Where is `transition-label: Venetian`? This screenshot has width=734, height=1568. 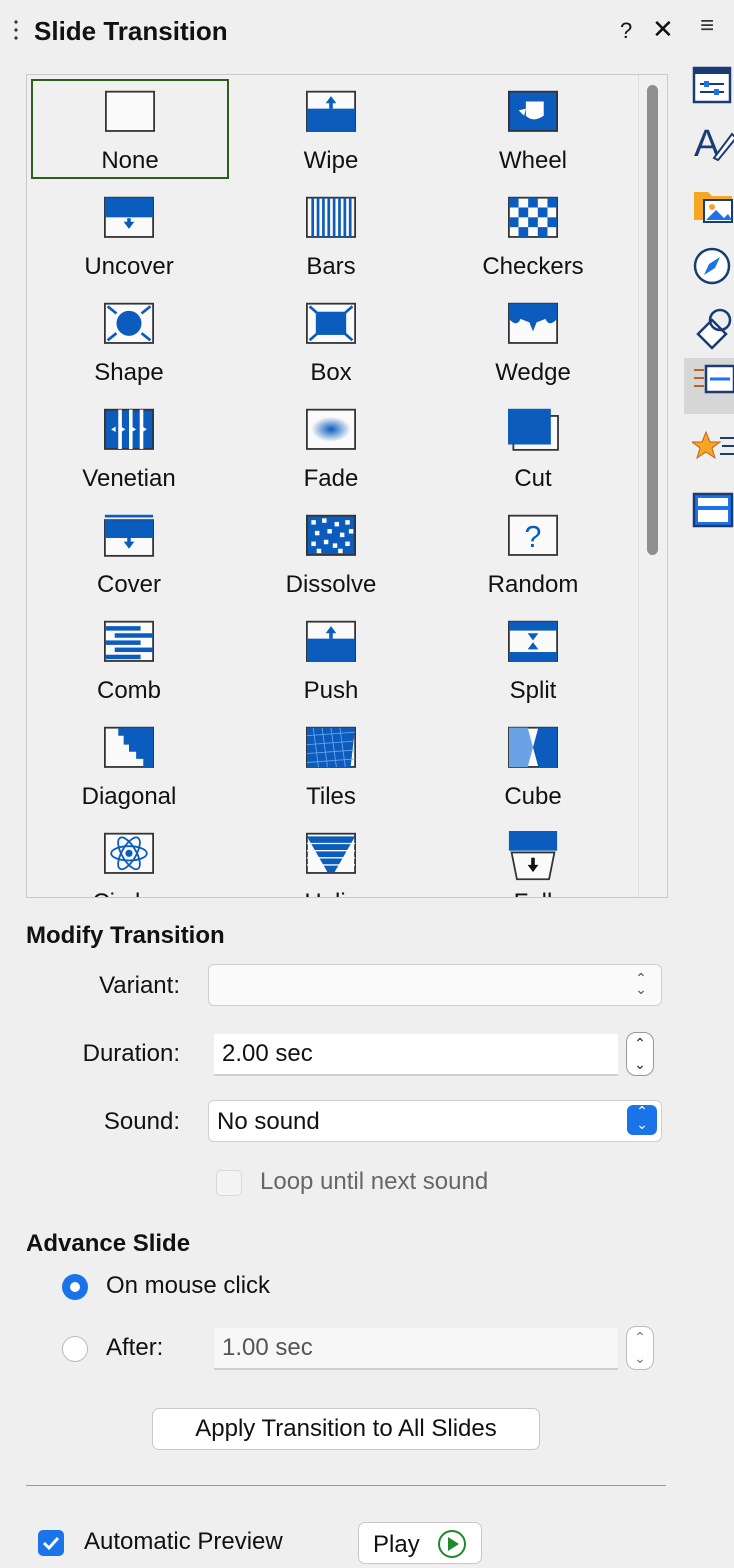
transition-label: Venetian is located at coordinates (129, 478).